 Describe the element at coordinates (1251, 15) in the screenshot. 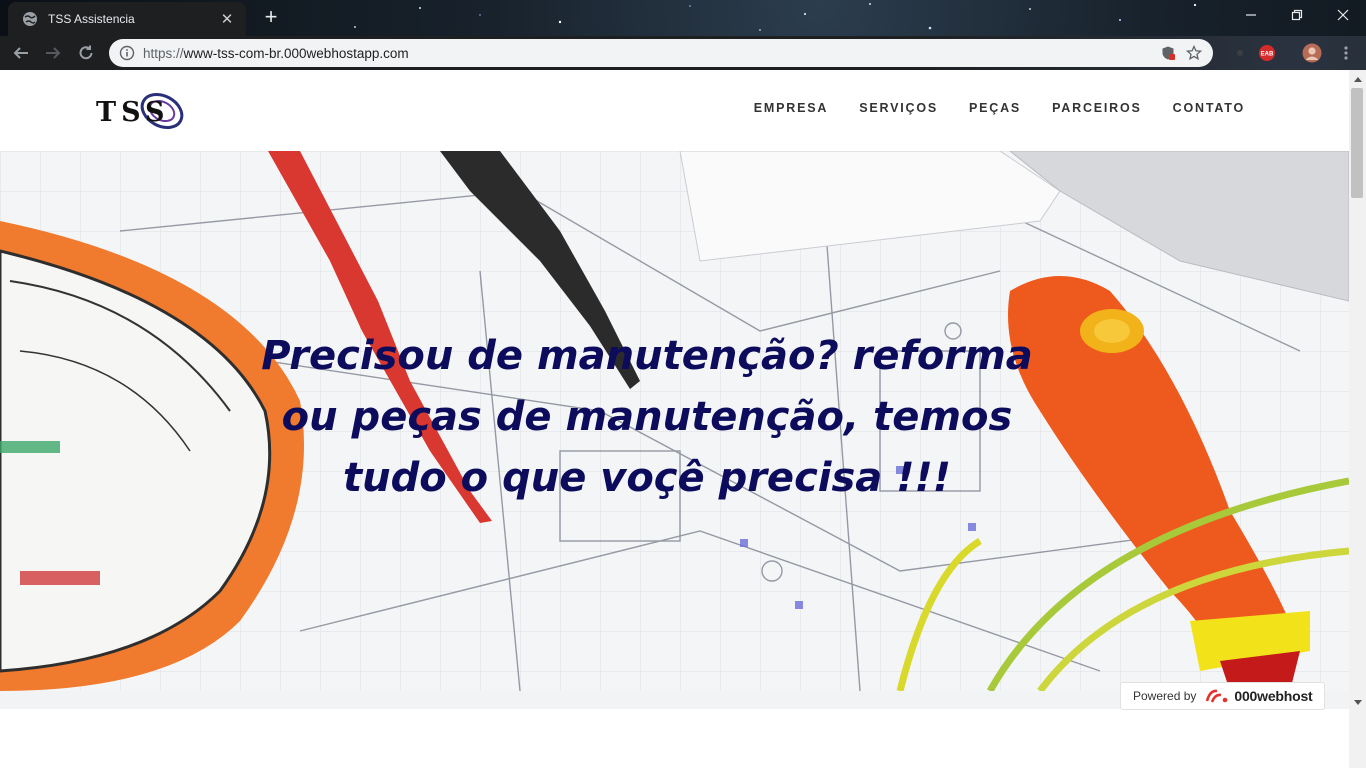

I see `minimize-icon` at that location.